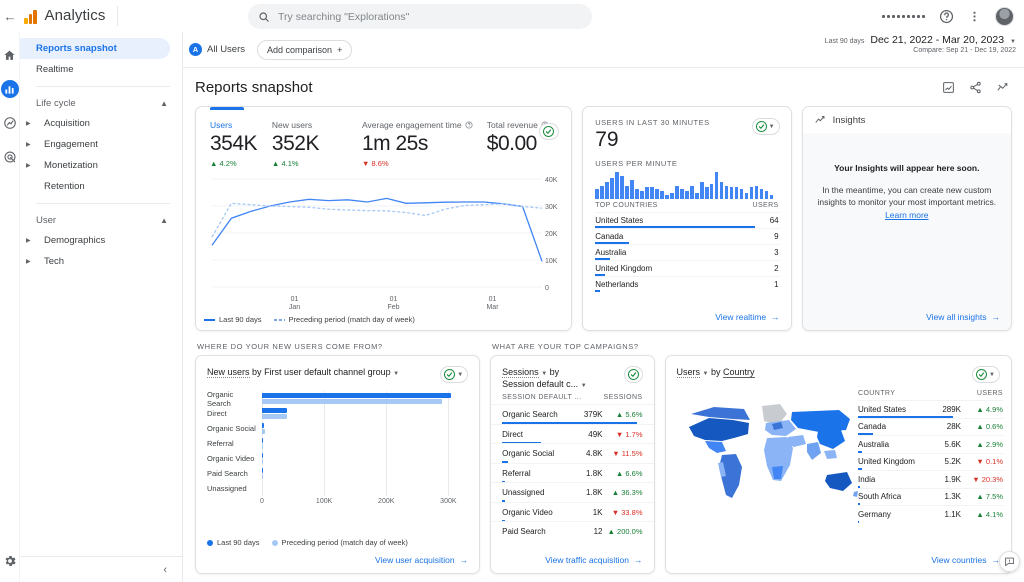 This screenshot has height=582, width=1024. What do you see at coordinates (544, 378) in the screenshot?
I see `campaigns-card-title: Sessions ▼ by Session default c... ▼` at bounding box center [544, 378].